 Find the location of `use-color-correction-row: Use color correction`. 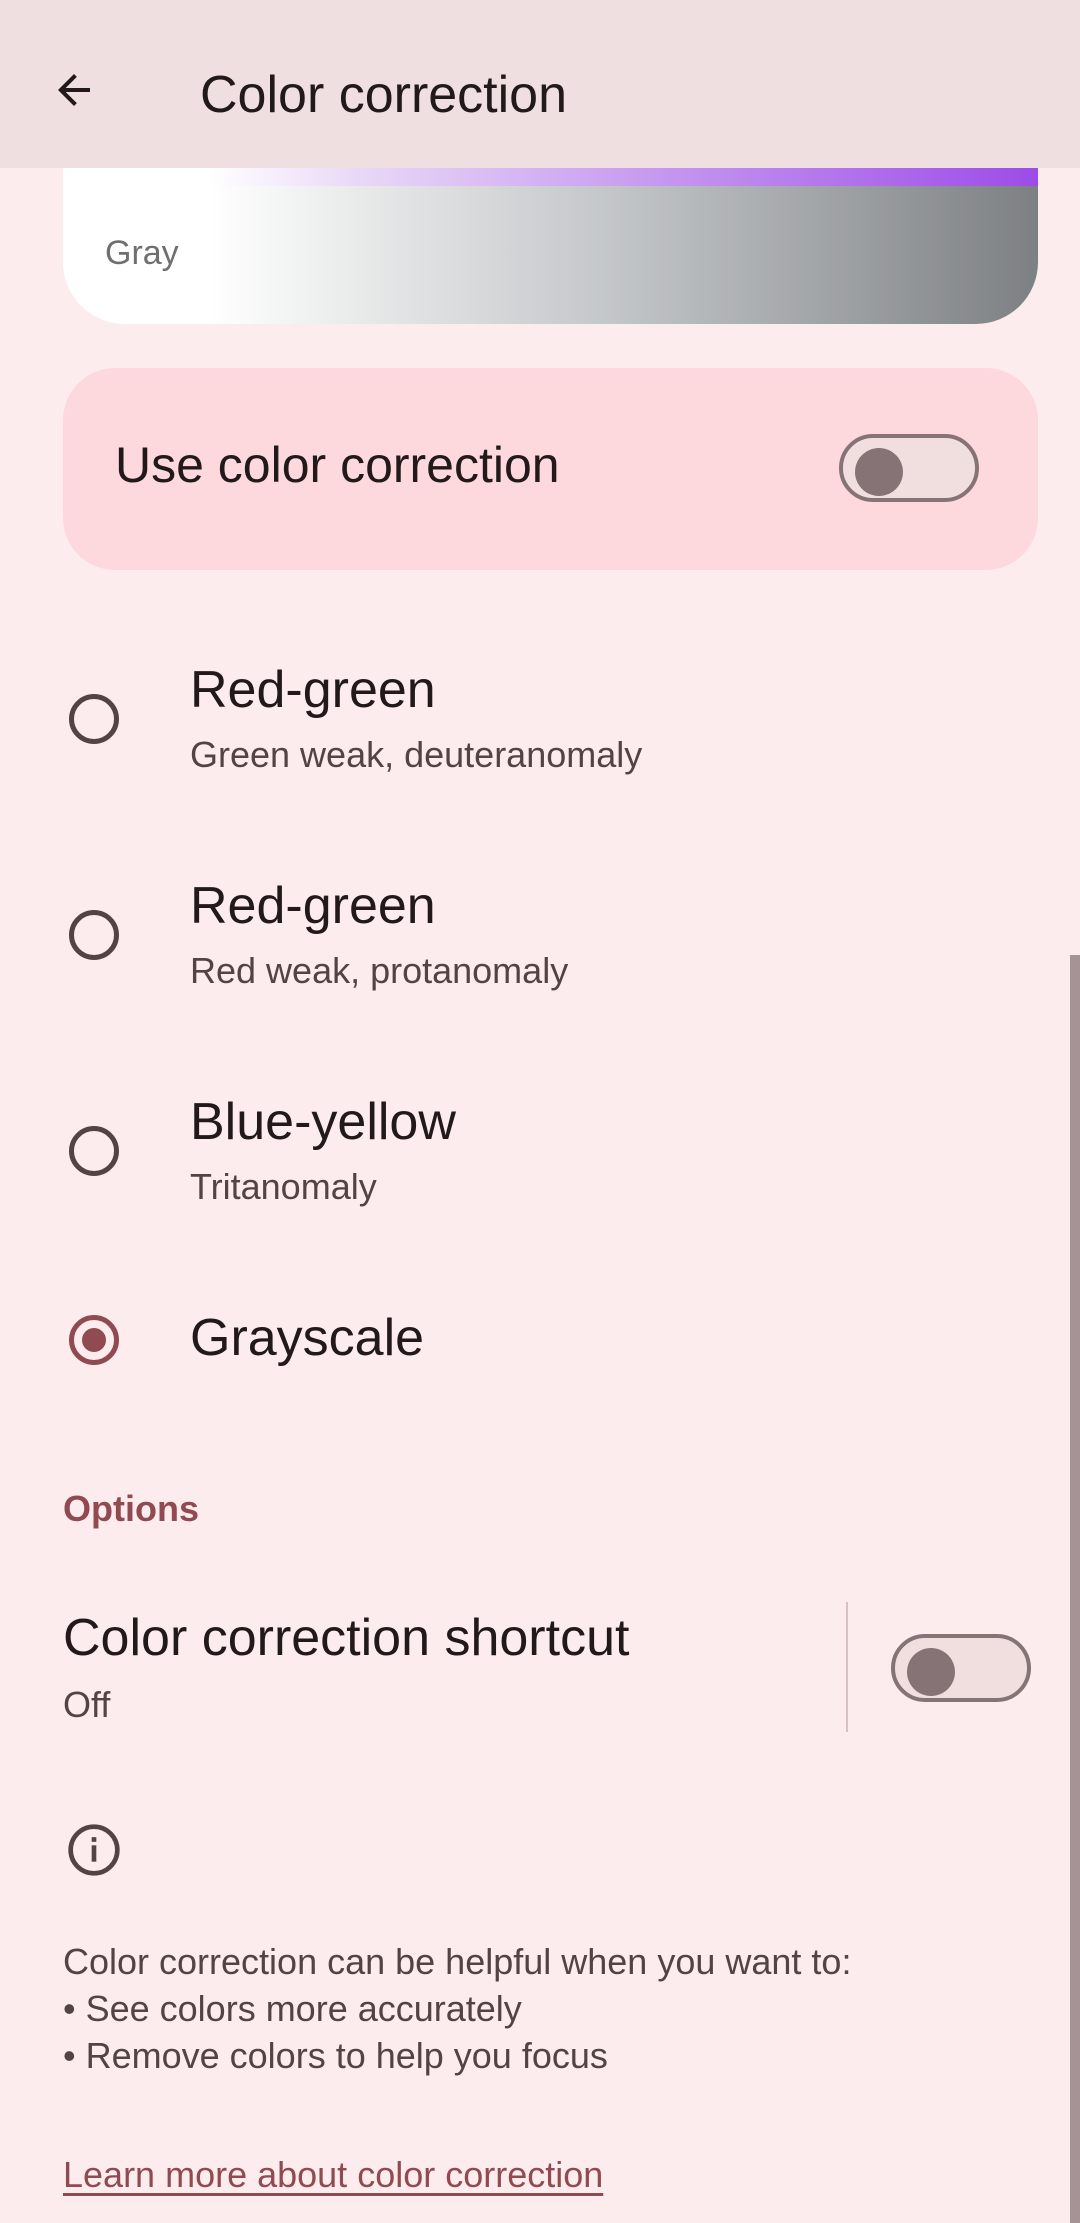

use-color-correction-row: Use color correction is located at coordinates (550, 469).